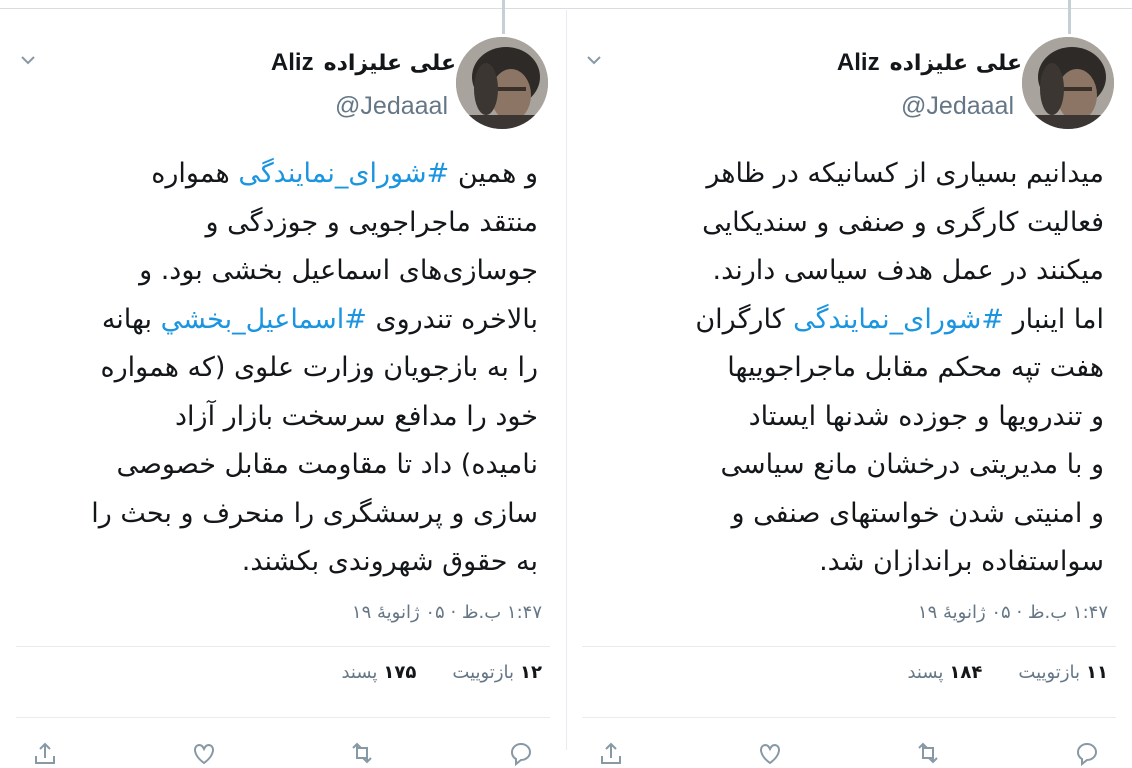 This screenshot has height=768, width=1132. I want to click on tweet-line: جوسازی‌های اسماعیل بخشی بود. و, so click(338, 270).